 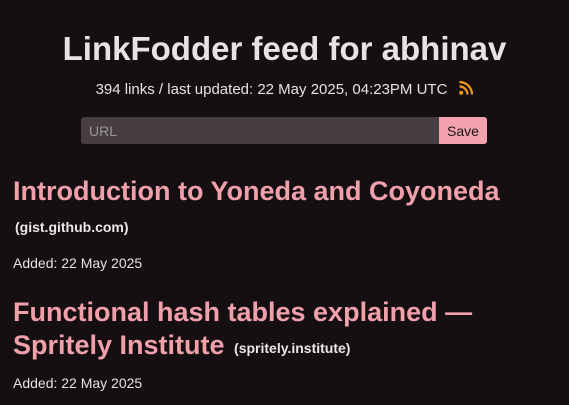 I want to click on save-button: Save, so click(x=463, y=130).